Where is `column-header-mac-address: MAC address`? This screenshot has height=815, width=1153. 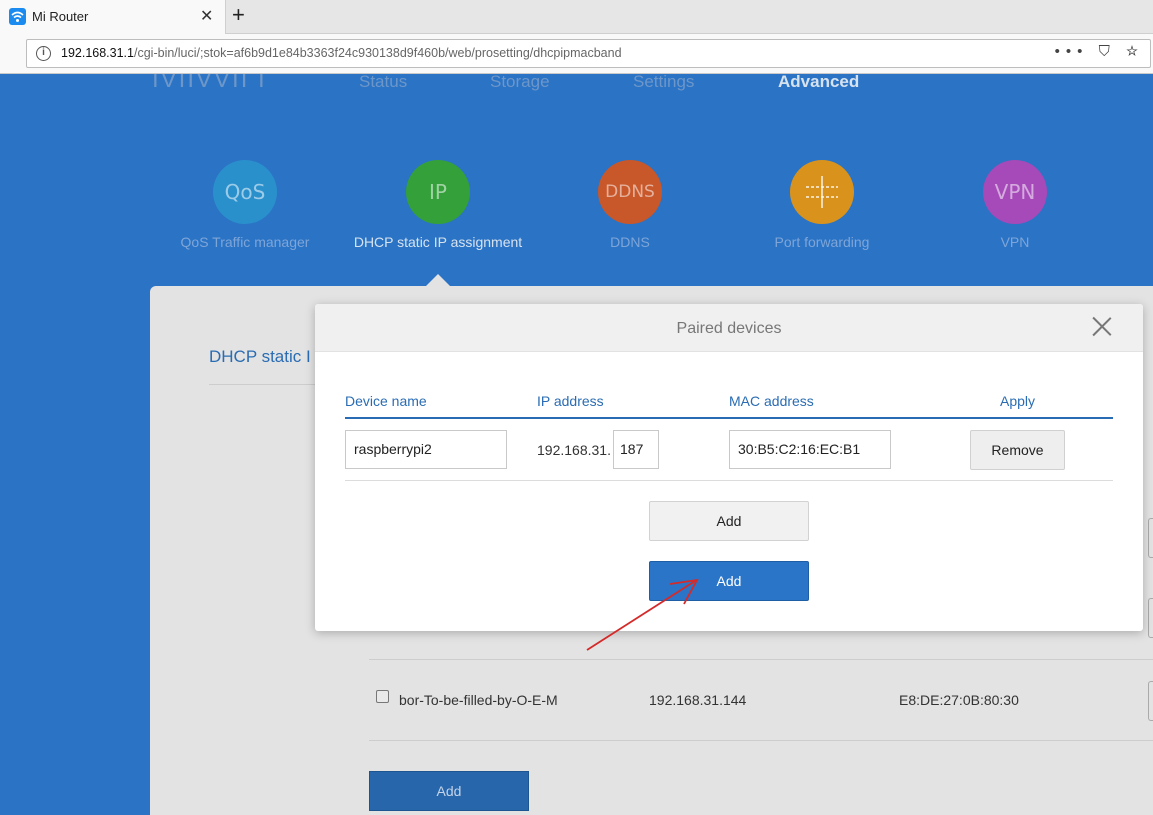 column-header-mac-address: MAC address is located at coordinates (771, 401).